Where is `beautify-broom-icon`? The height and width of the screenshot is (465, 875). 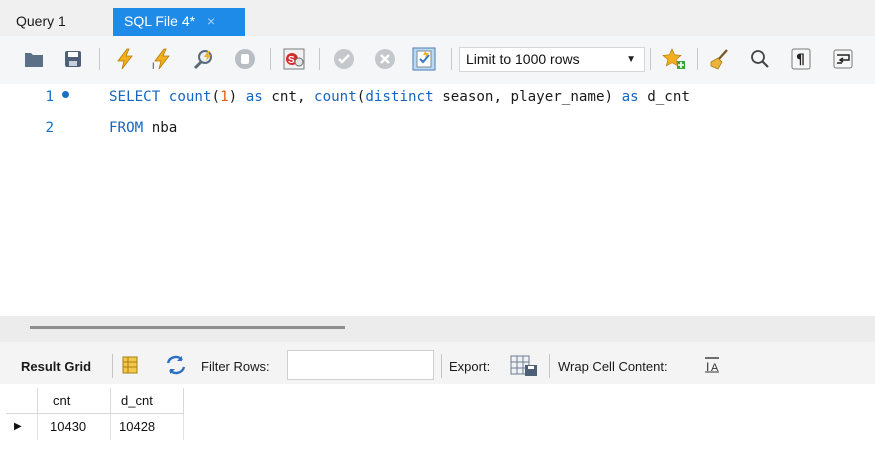 beautify-broom-icon is located at coordinates (720, 59).